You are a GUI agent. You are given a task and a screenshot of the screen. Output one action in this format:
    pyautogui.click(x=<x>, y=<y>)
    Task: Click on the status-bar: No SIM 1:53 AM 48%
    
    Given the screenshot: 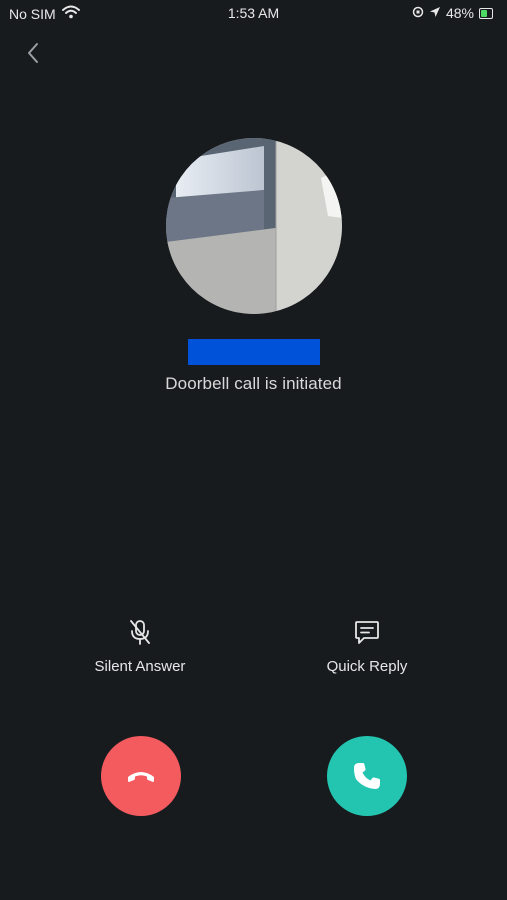 What is the action you would take?
    pyautogui.click(x=253, y=14)
    